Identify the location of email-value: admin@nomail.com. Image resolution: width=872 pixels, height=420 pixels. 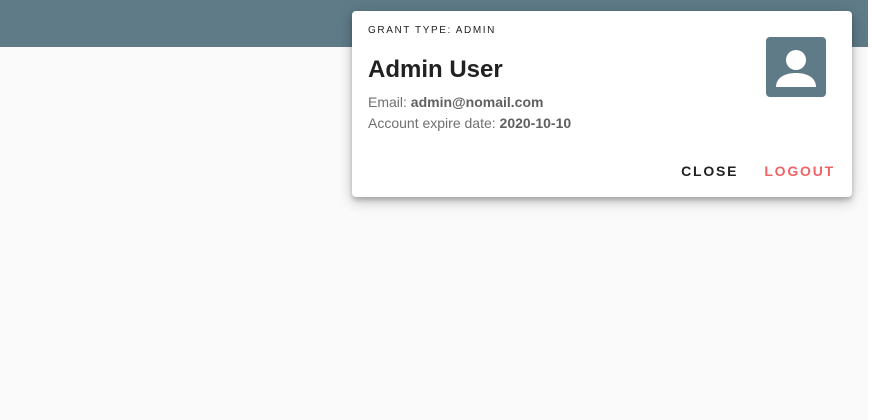
(477, 102).